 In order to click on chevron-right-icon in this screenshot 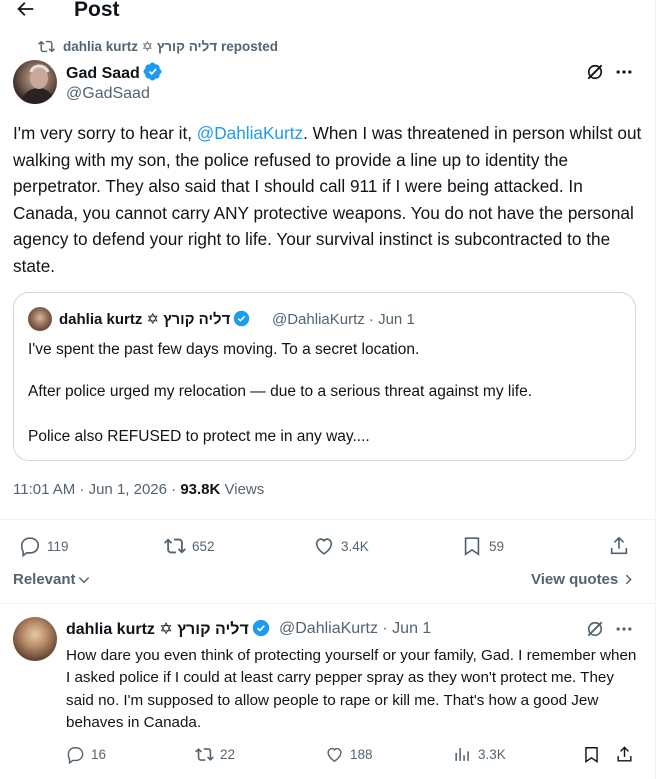, I will do `click(629, 579)`.